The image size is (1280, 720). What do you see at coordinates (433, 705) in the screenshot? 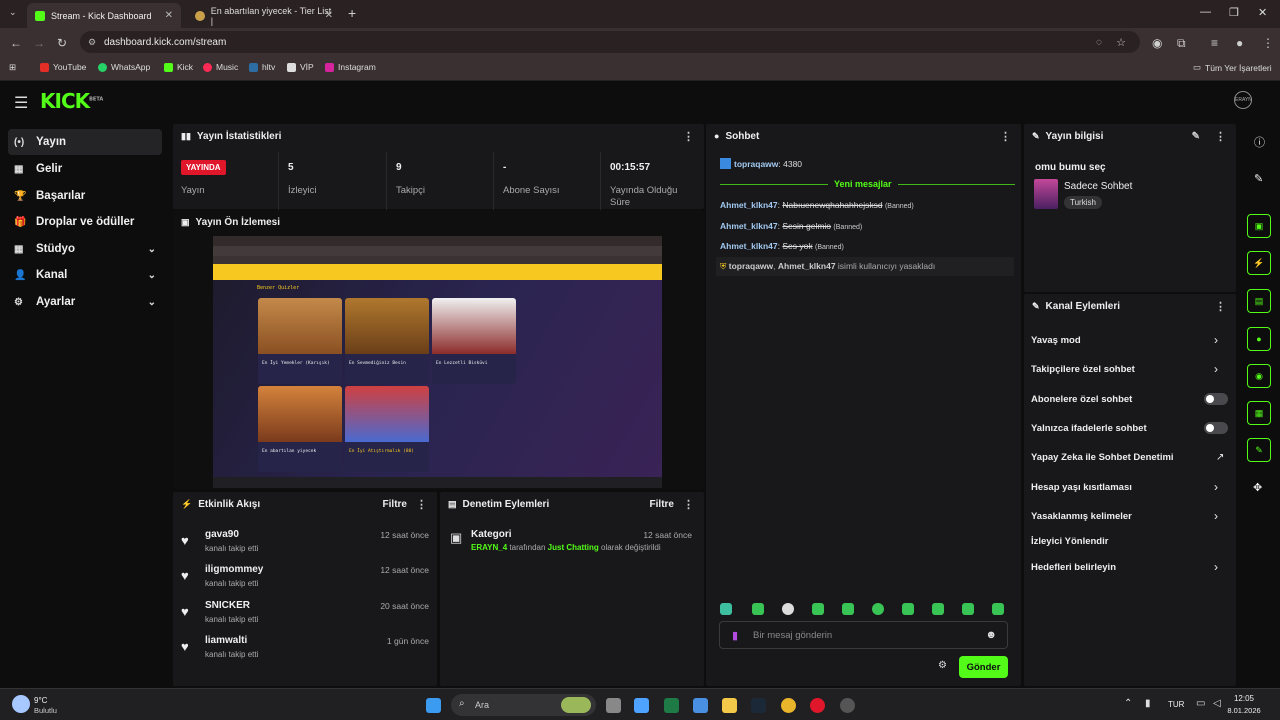
I see `windows-start-icon` at bounding box center [433, 705].